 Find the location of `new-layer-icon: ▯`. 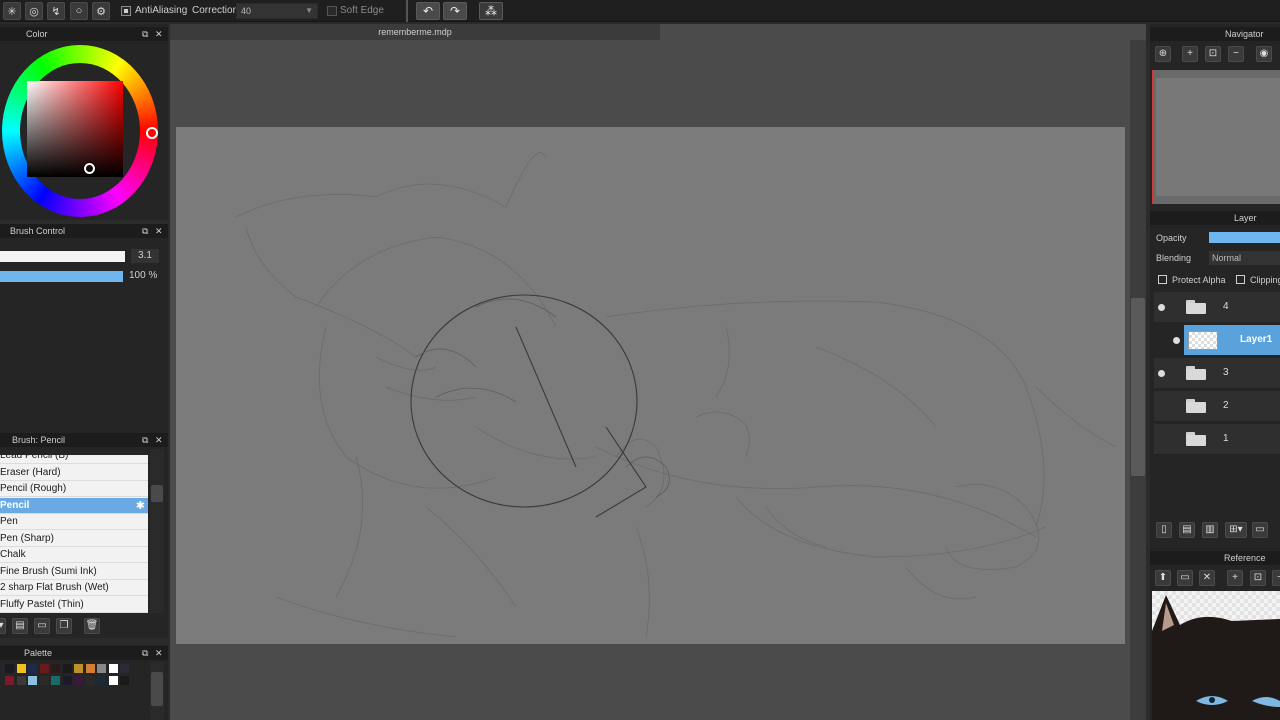

new-layer-icon: ▯ is located at coordinates (1164, 530).